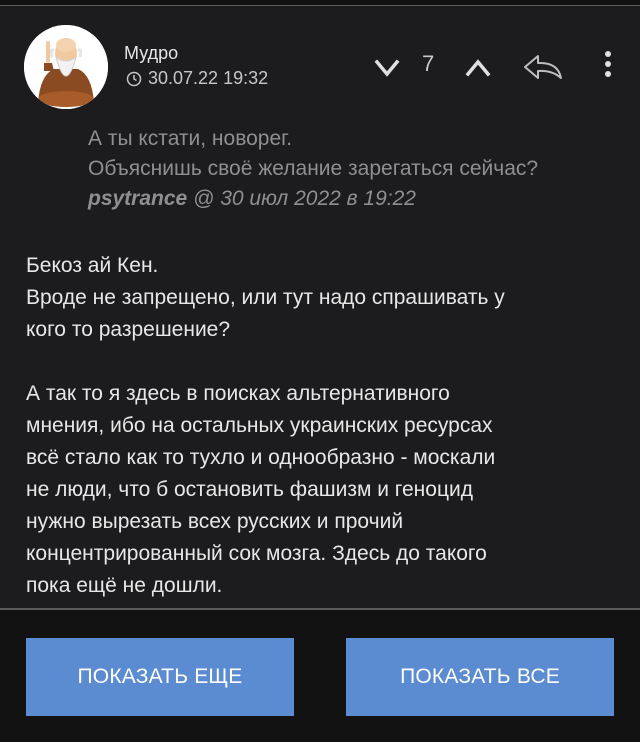 The width and height of the screenshot is (640, 742). I want to click on show-all-button: ПОКАЗАТЬ ВСЕ, so click(480, 677).